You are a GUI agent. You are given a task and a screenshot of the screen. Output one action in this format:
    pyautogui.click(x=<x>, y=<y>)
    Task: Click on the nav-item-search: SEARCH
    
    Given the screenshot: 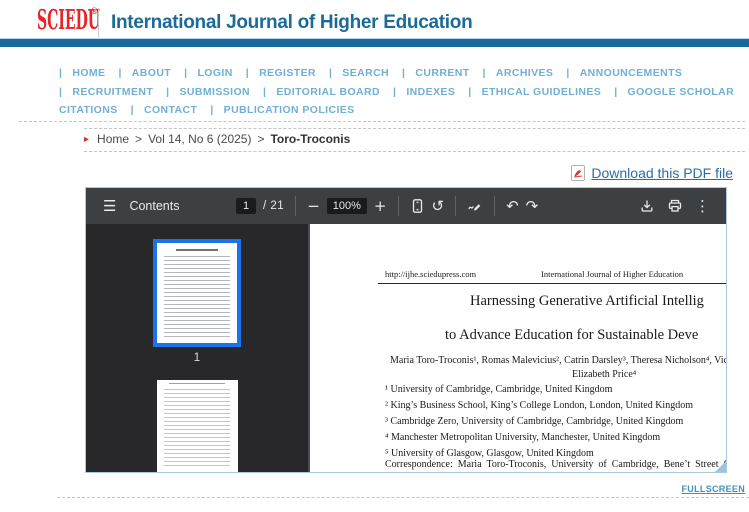 What is the action you would take?
    pyautogui.click(x=365, y=73)
    